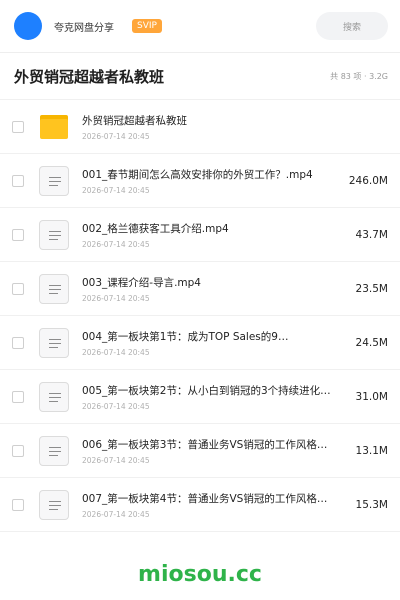 The image size is (400, 600). Describe the element at coordinates (371, 504) in the screenshot. I see `item-size: 15.3M` at that location.